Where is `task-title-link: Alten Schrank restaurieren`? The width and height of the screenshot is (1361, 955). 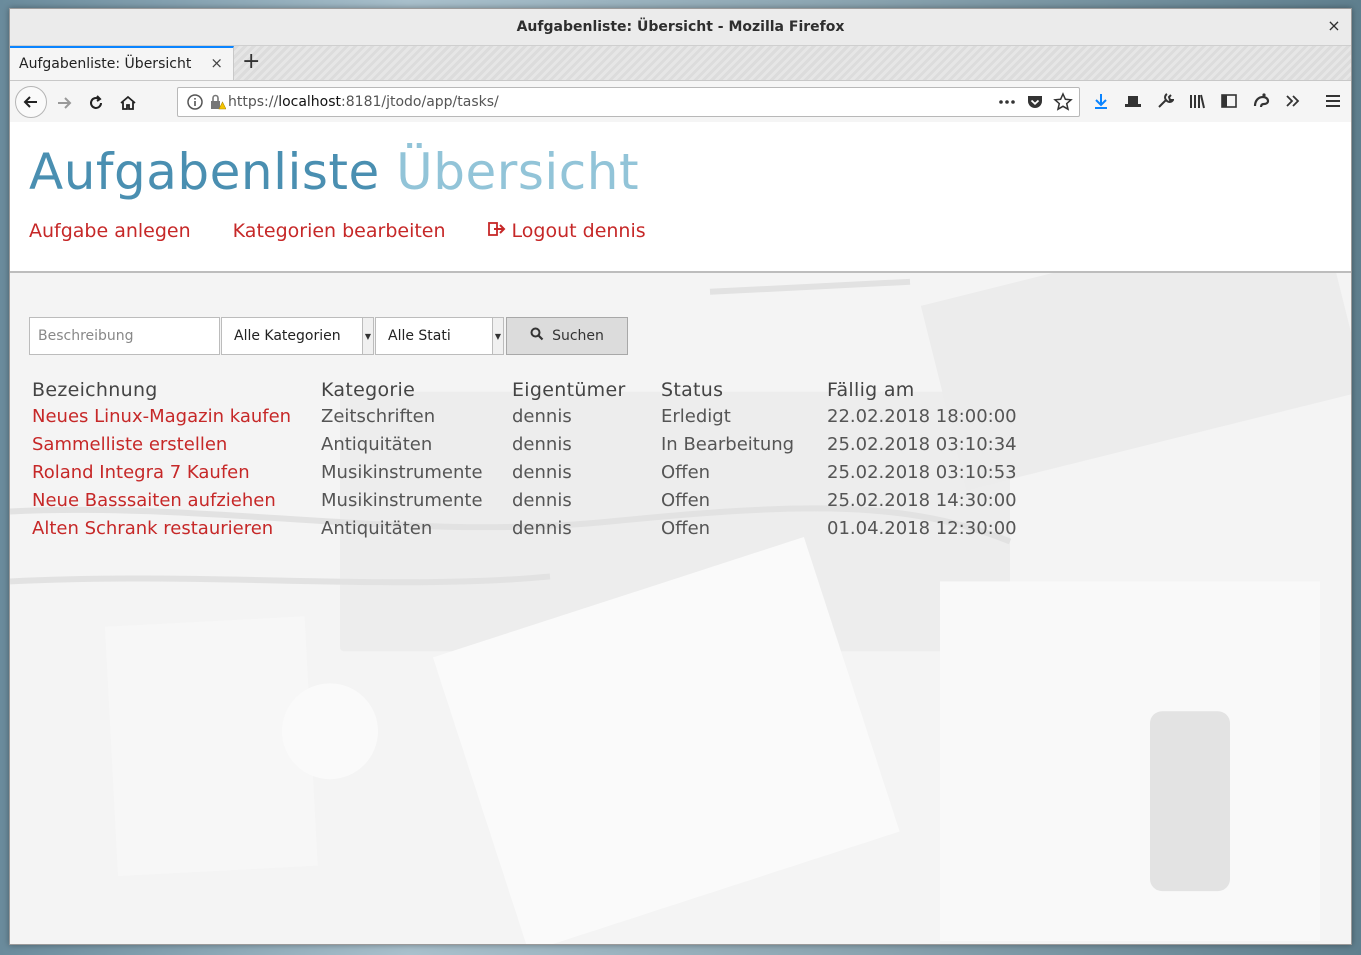 task-title-link: Alten Schrank restaurieren is located at coordinates (173, 529).